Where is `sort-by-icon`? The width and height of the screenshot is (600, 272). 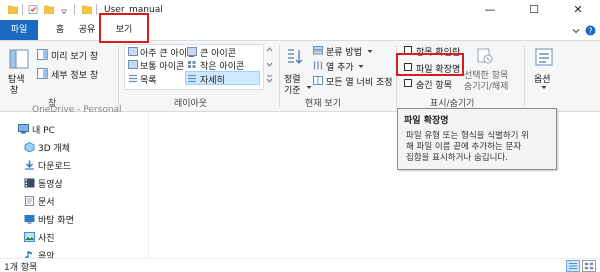
sort-by-icon is located at coordinates (295, 57).